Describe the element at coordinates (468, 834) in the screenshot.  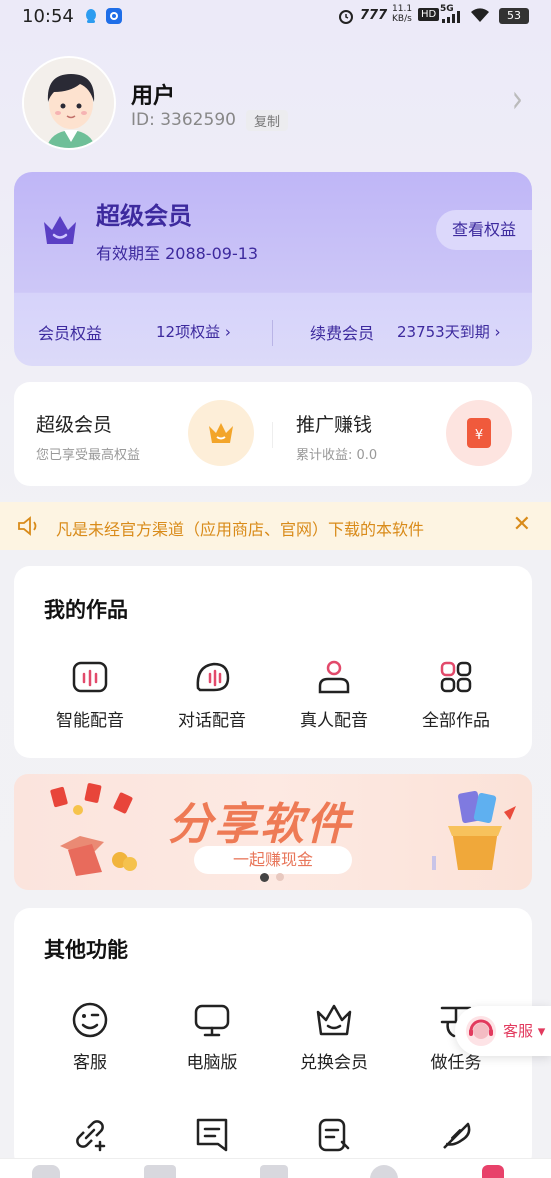
I see `treasure-box-icon` at that location.